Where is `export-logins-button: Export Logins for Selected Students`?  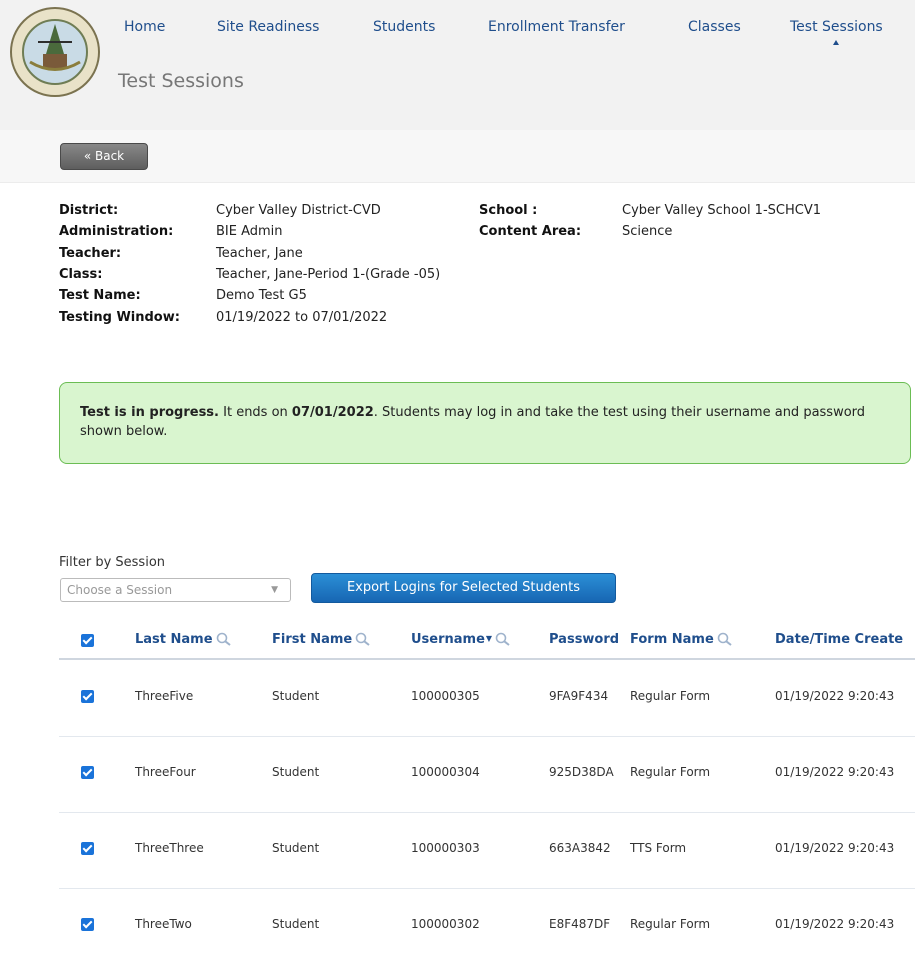 export-logins-button: Export Logins for Selected Students is located at coordinates (463, 588).